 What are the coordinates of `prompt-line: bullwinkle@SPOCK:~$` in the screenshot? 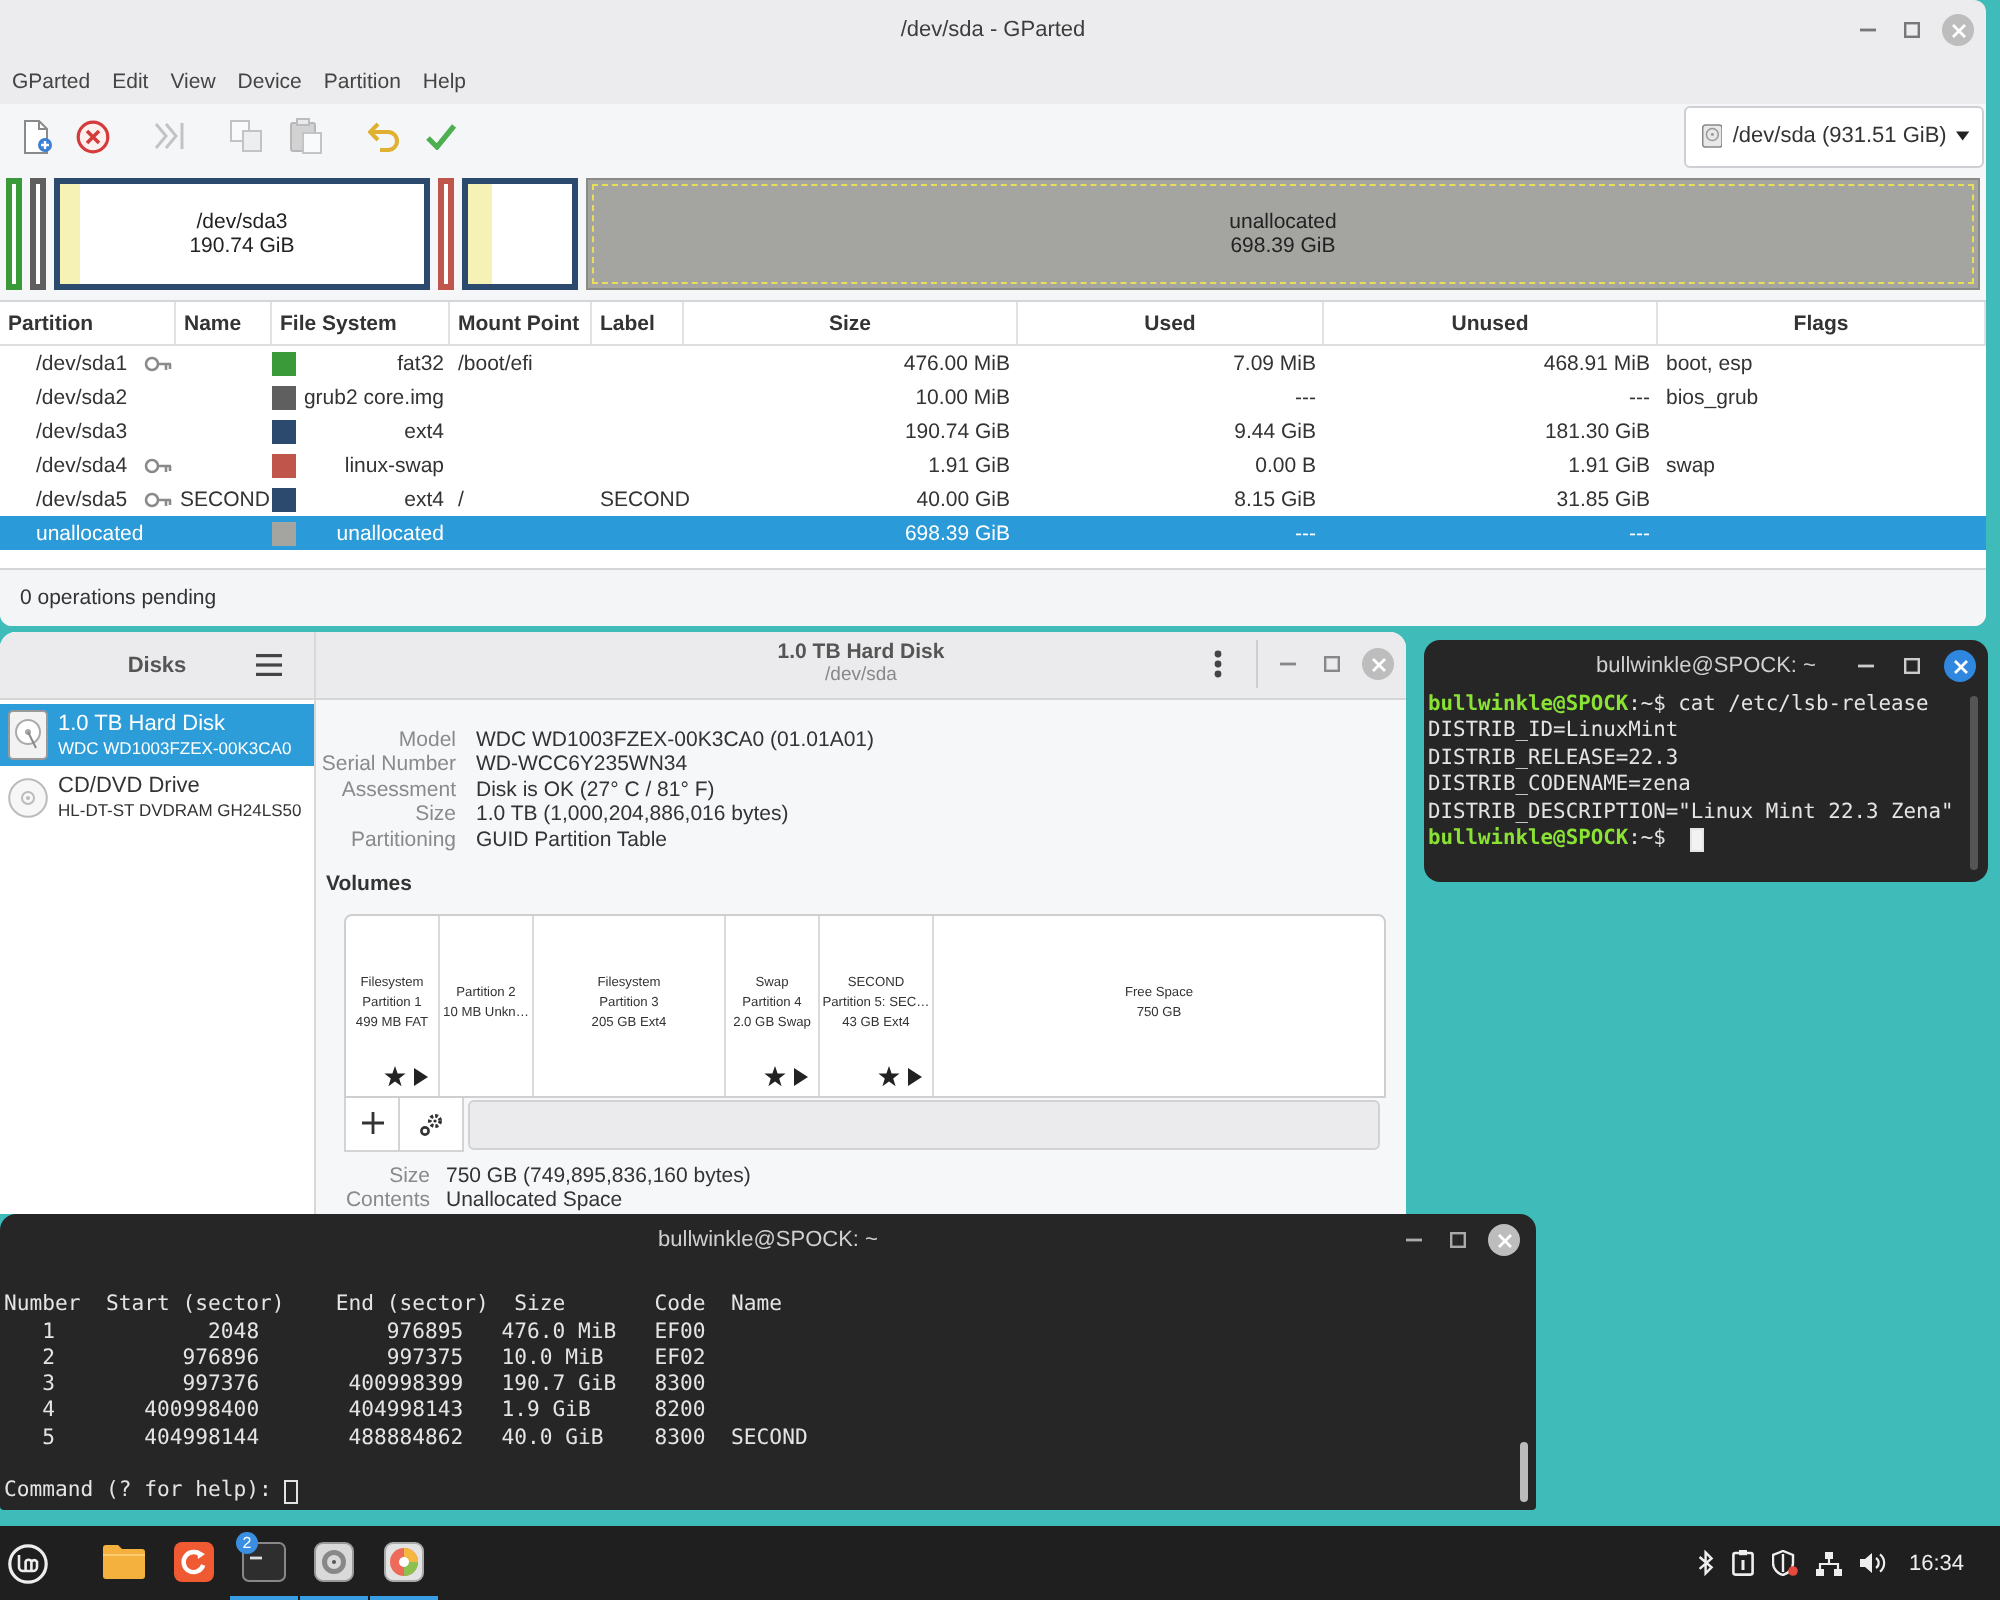 It's located at (1548, 839).